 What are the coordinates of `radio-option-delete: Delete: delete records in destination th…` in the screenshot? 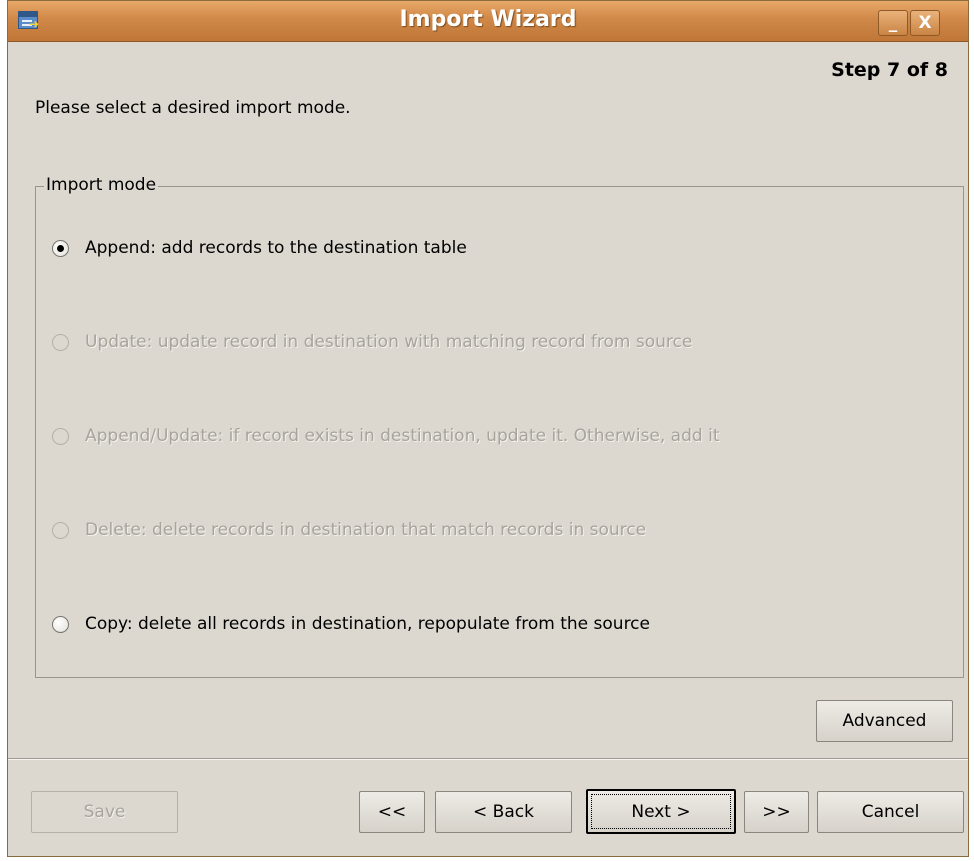 It's located at (349, 530).